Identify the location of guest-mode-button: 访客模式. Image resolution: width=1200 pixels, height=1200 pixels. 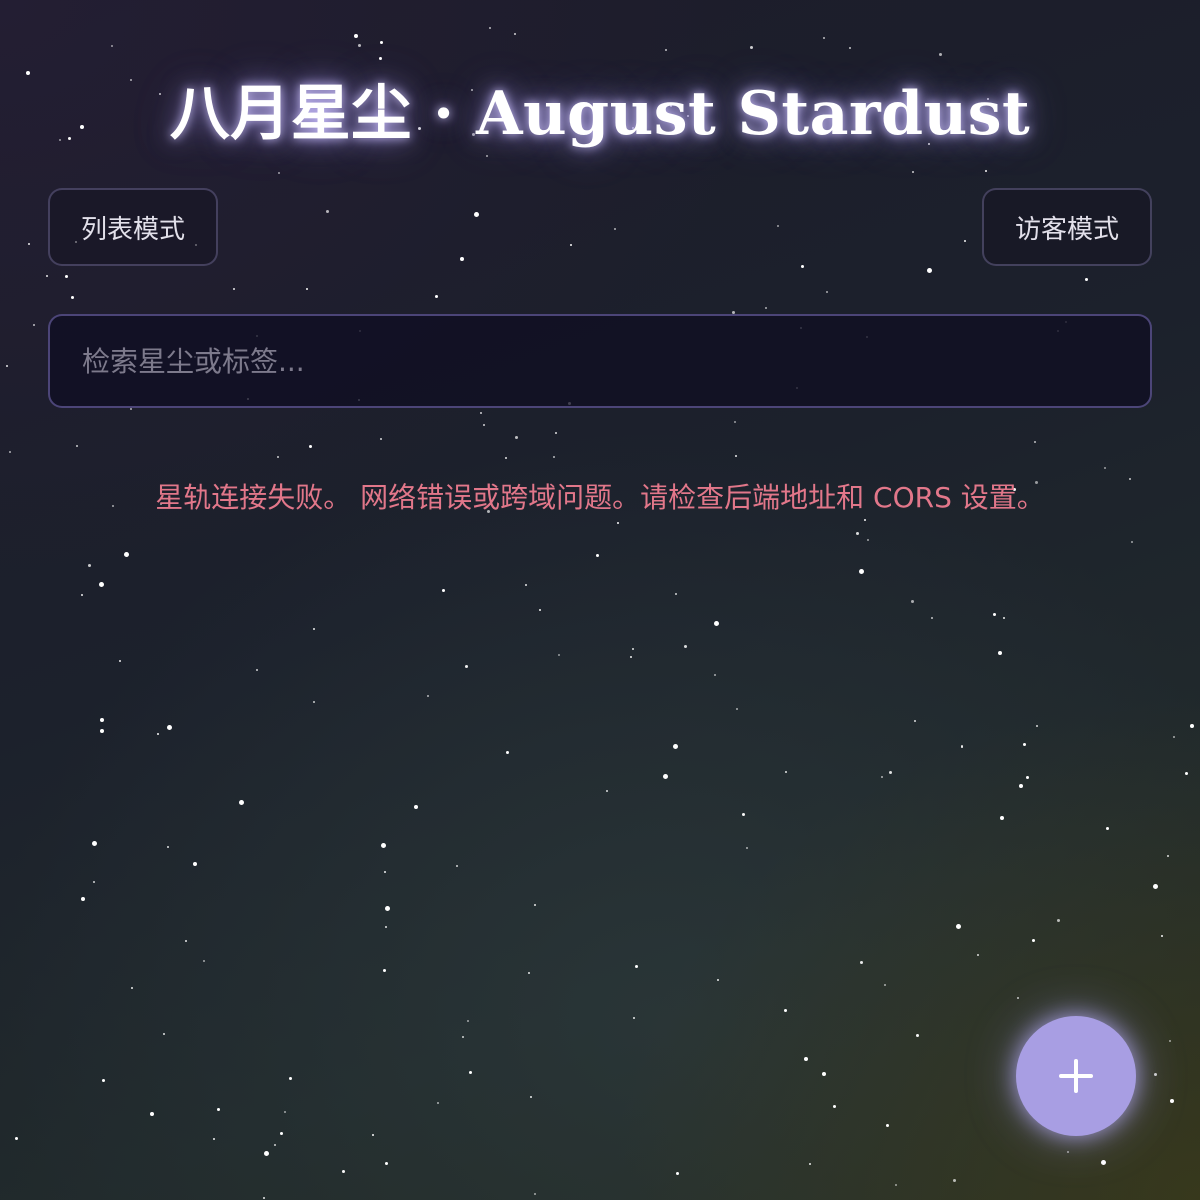
(1067, 227).